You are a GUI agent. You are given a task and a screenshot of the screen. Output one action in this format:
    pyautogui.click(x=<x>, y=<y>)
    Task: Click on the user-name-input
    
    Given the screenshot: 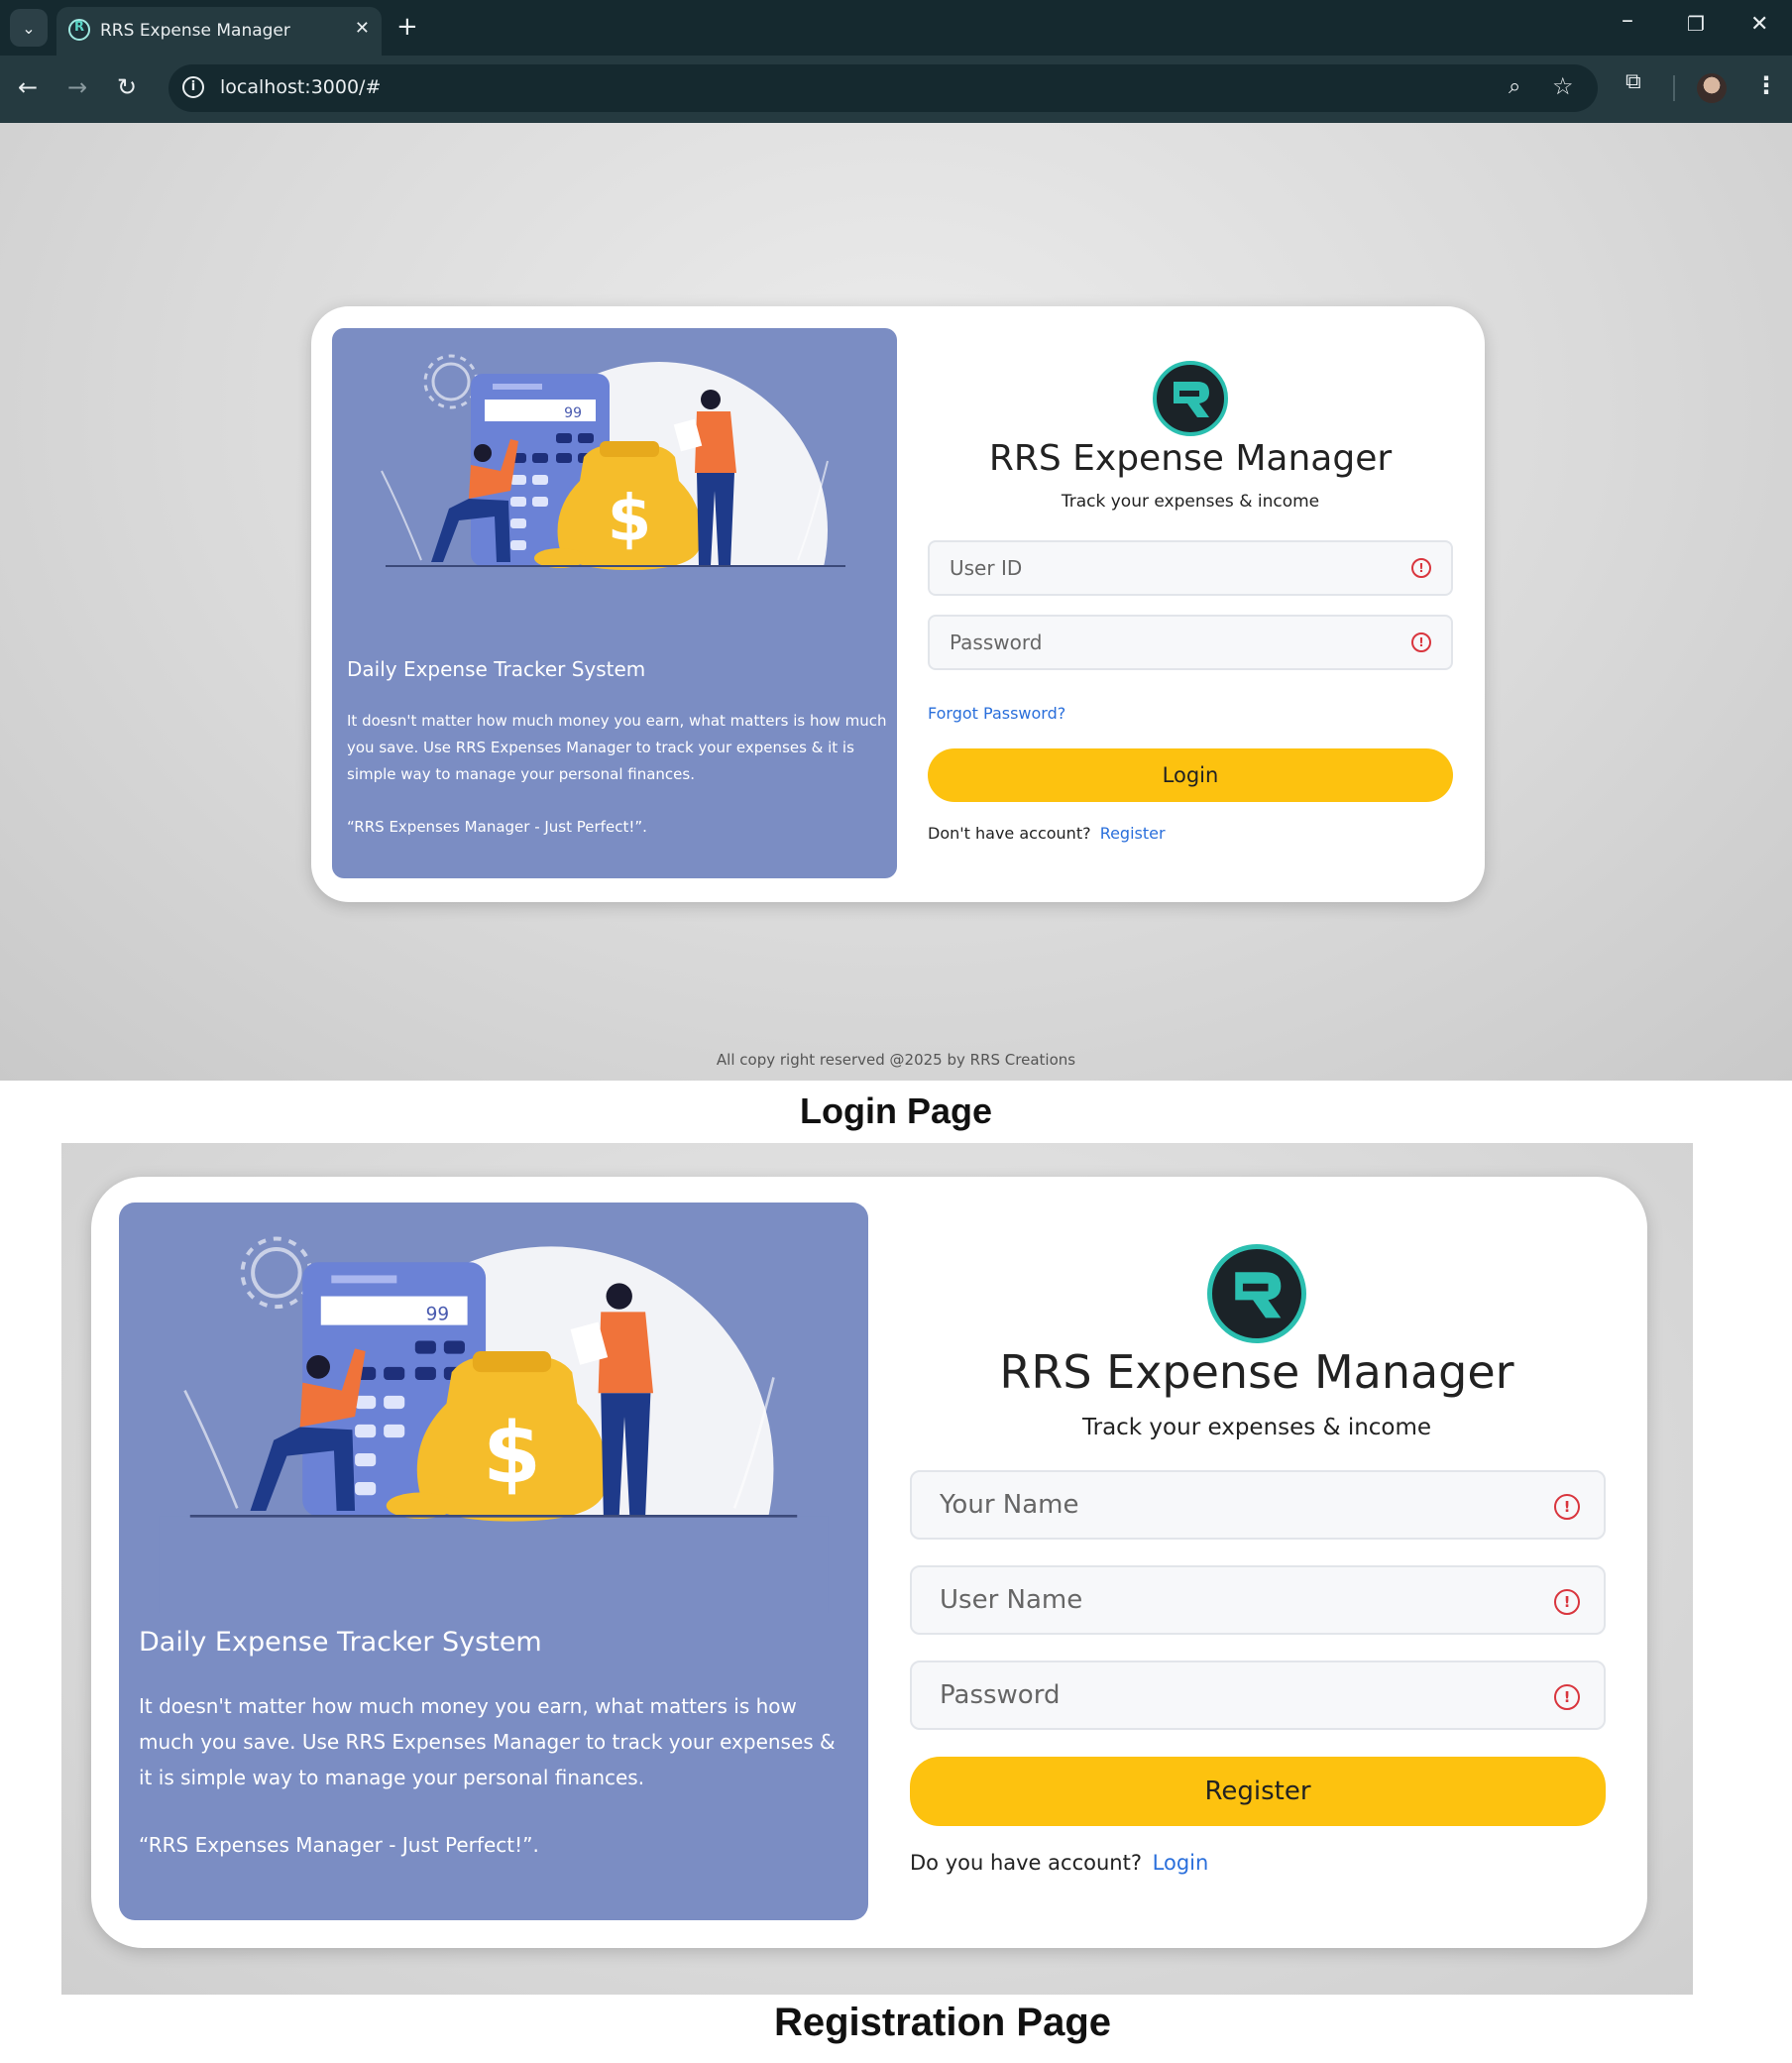 What is the action you would take?
    pyautogui.click(x=1258, y=1600)
    